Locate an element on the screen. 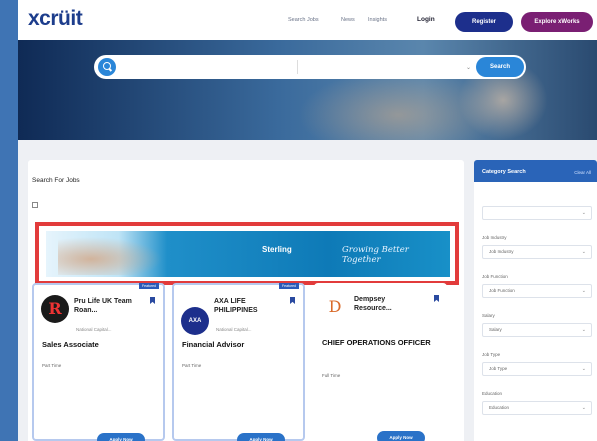  job-title: Financial Advisor is located at coordinates (241, 344).